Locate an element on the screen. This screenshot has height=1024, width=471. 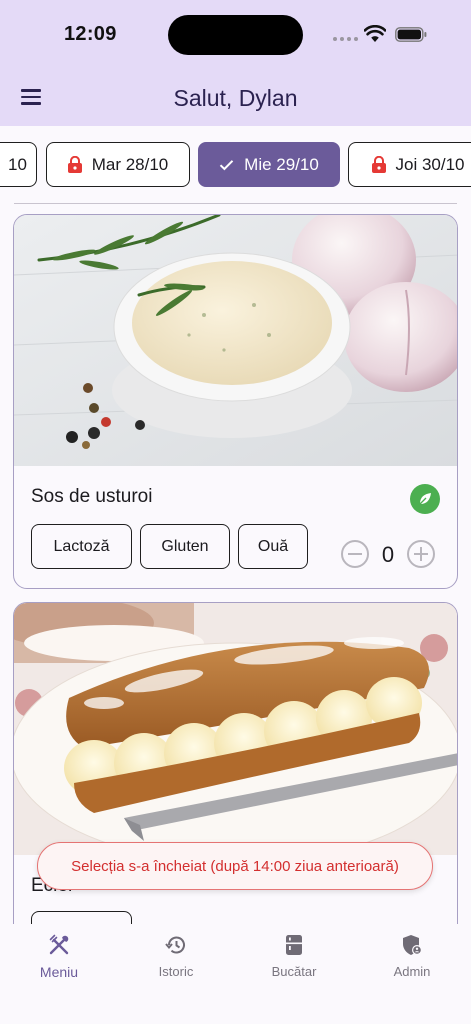
date-chip-selected: Mie 29/10 is located at coordinates (269, 164).